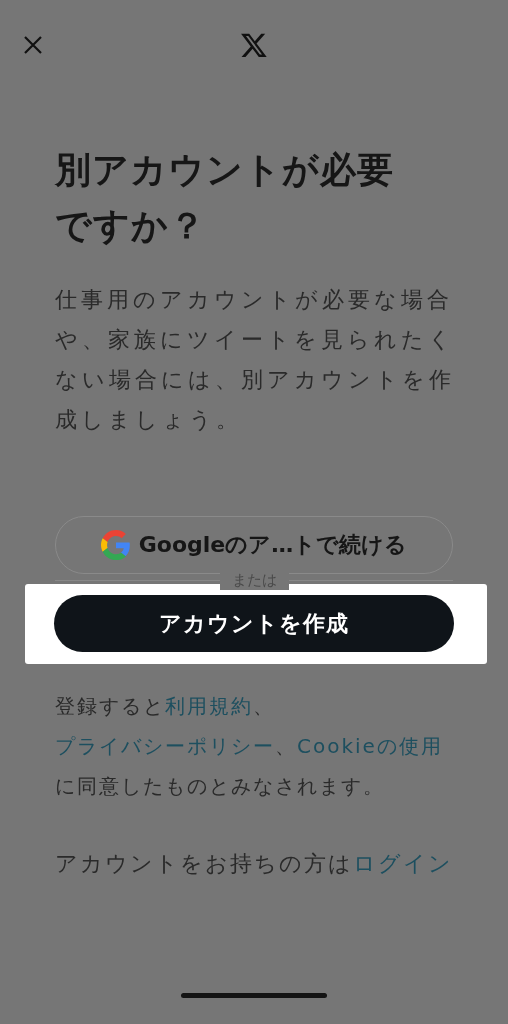  Describe the element at coordinates (370, 746) in the screenshot. I see `link: Cookieの使用` at that location.